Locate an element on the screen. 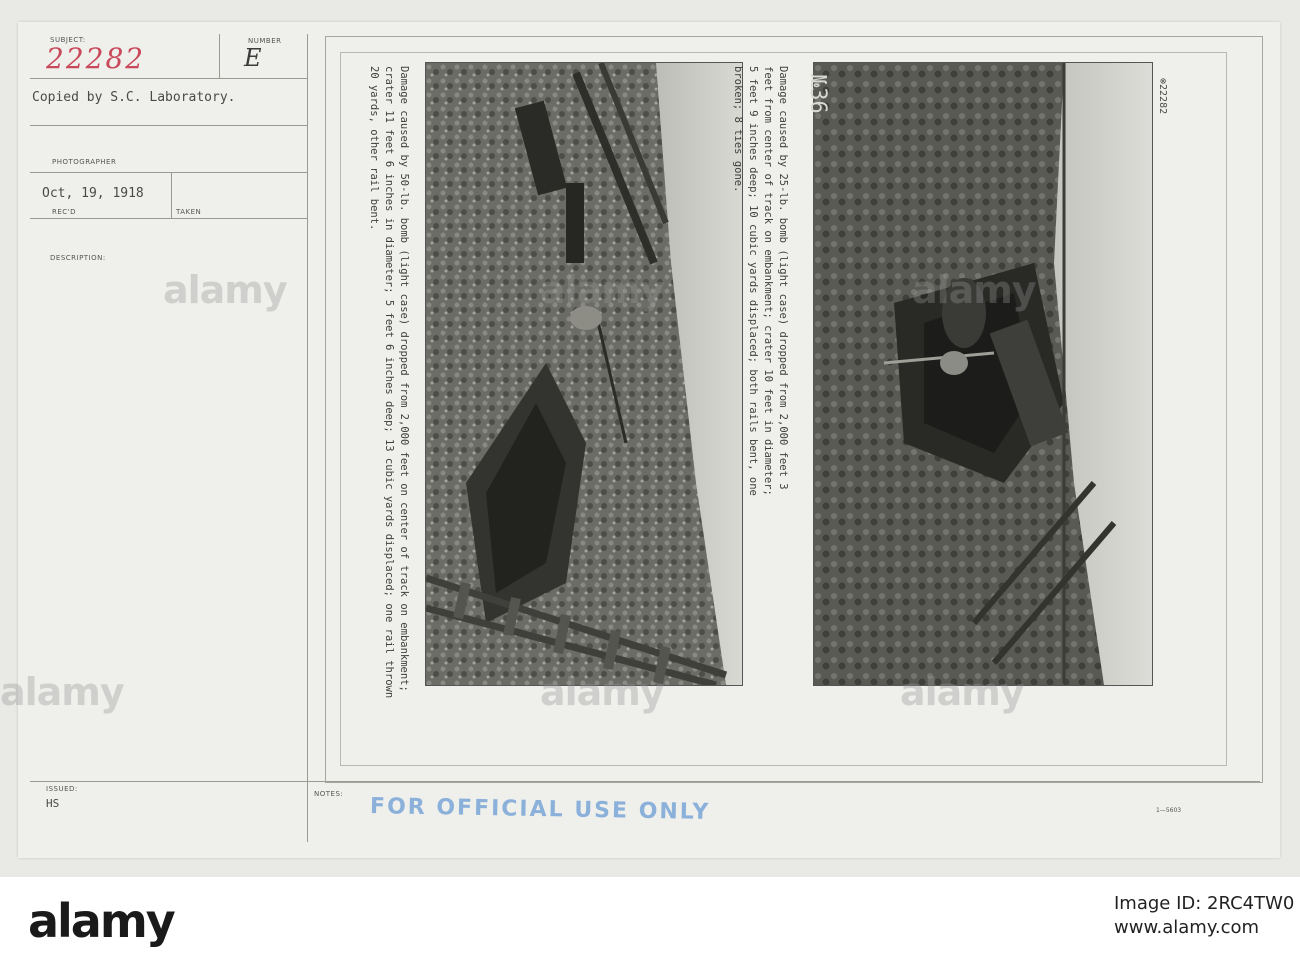  taken-label: TAKEN is located at coordinates (189, 212).